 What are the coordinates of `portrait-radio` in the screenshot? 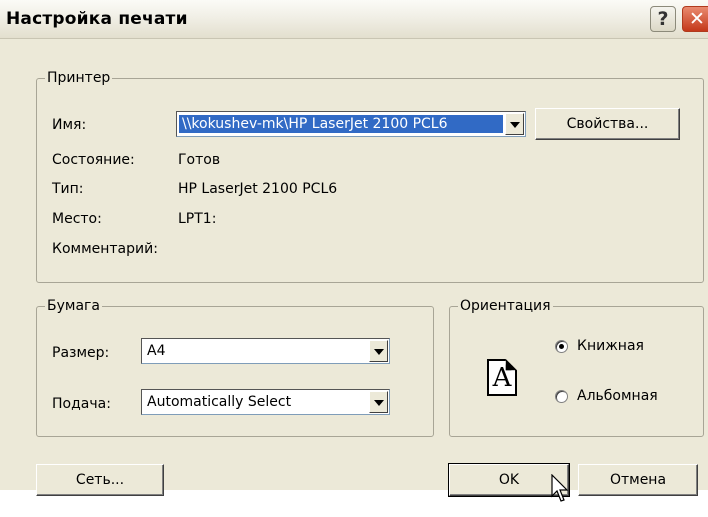 It's located at (561, 346).